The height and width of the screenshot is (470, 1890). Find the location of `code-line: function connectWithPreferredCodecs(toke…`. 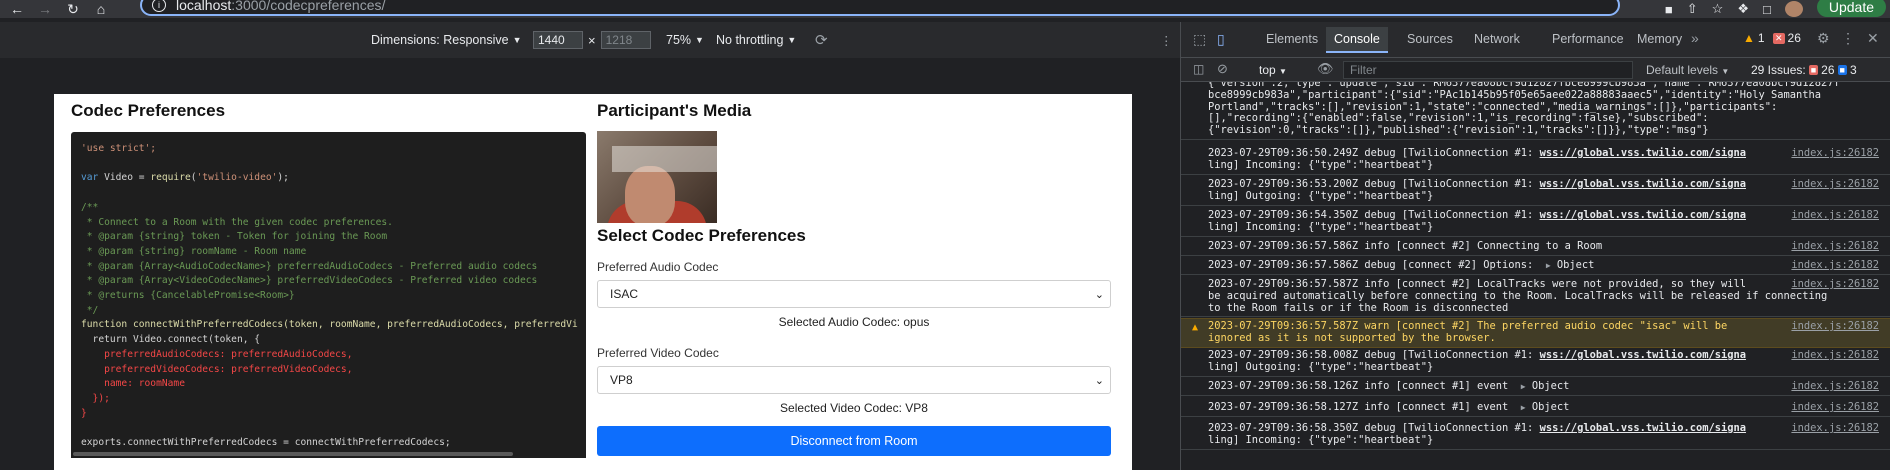

code-line: function connectWithPreferredCodecs(toke… is located at coordinates (329, 325).